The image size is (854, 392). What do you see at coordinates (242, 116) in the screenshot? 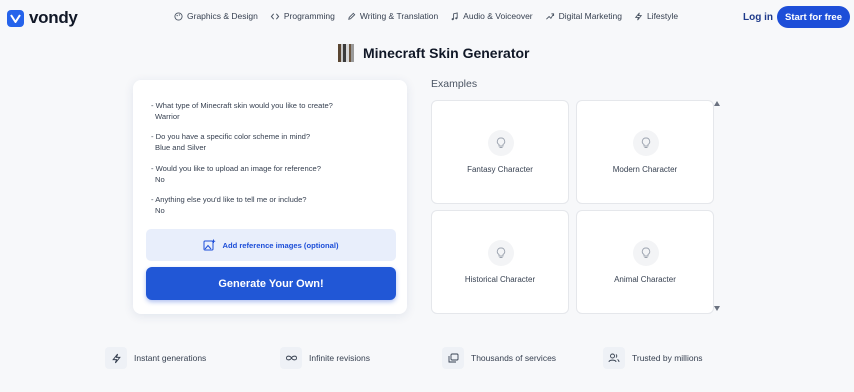
I see `qa-answer: Warrior` at bounding box center [242, 116].